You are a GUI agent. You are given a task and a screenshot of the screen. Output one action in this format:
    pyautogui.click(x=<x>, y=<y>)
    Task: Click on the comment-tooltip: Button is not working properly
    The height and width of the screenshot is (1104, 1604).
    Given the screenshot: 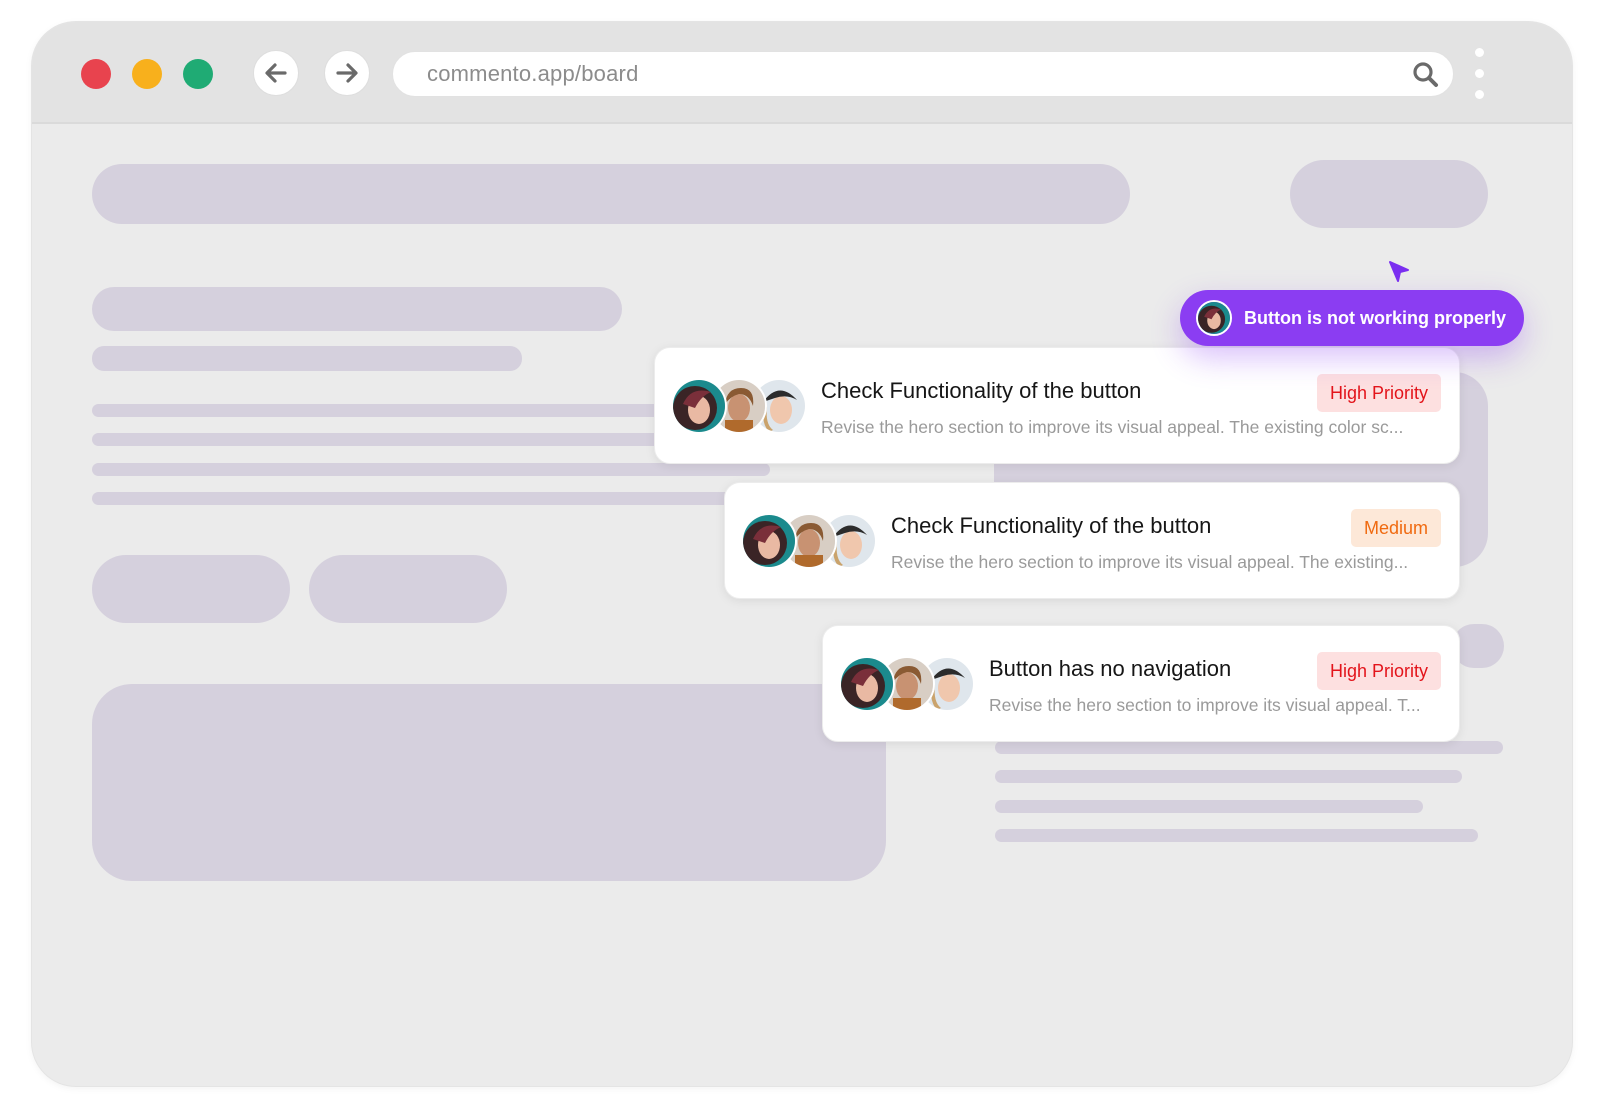 What is the action you would take?
    pyautogui.click(x=1352, y=318)
    